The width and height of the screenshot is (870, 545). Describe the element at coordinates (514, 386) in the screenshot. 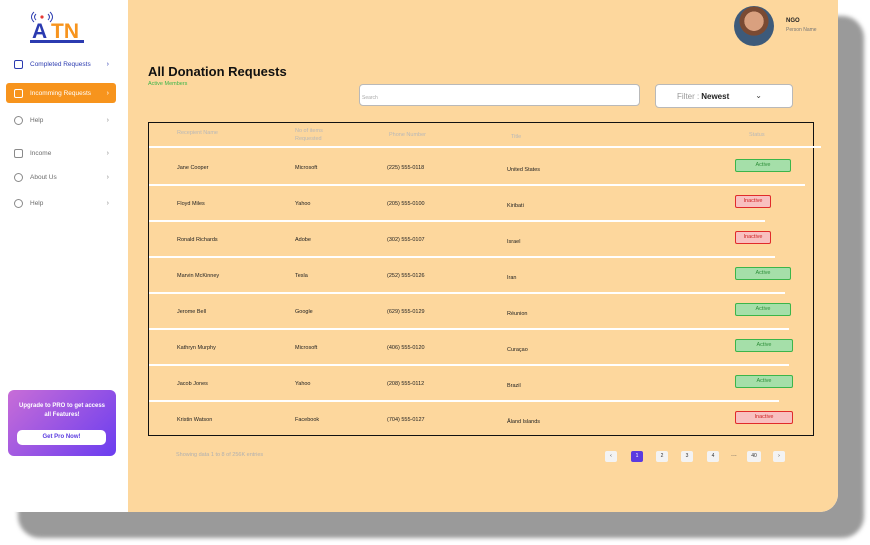

I see `cell-title: Brazil` at that location.